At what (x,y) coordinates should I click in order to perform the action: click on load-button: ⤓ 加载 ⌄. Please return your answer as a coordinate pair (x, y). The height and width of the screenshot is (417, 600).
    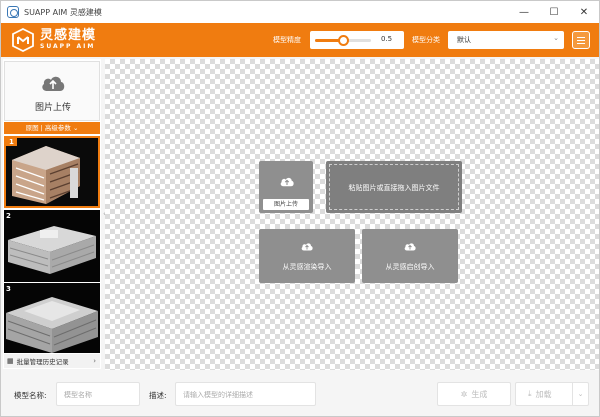
    Looking at the image, I should click on (552, 394).